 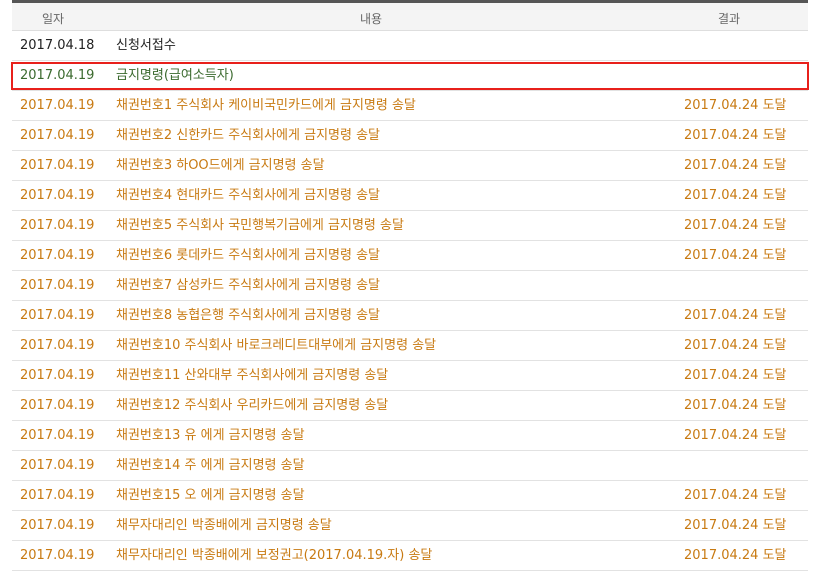 What do you see at coordinates (371, 19) in the screenshot?
I see `column-header-content: 내용` at bounding box center [371, 19].